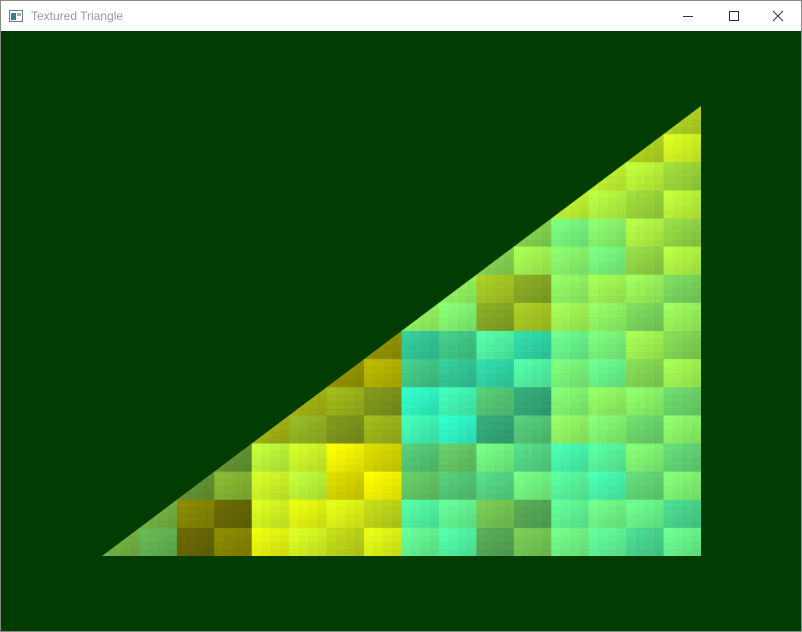 The image size is (802, 632). Describe the element at coordinates (401, 16) in the screenshot. I see `title-bar: Textured Triangle` at that location.